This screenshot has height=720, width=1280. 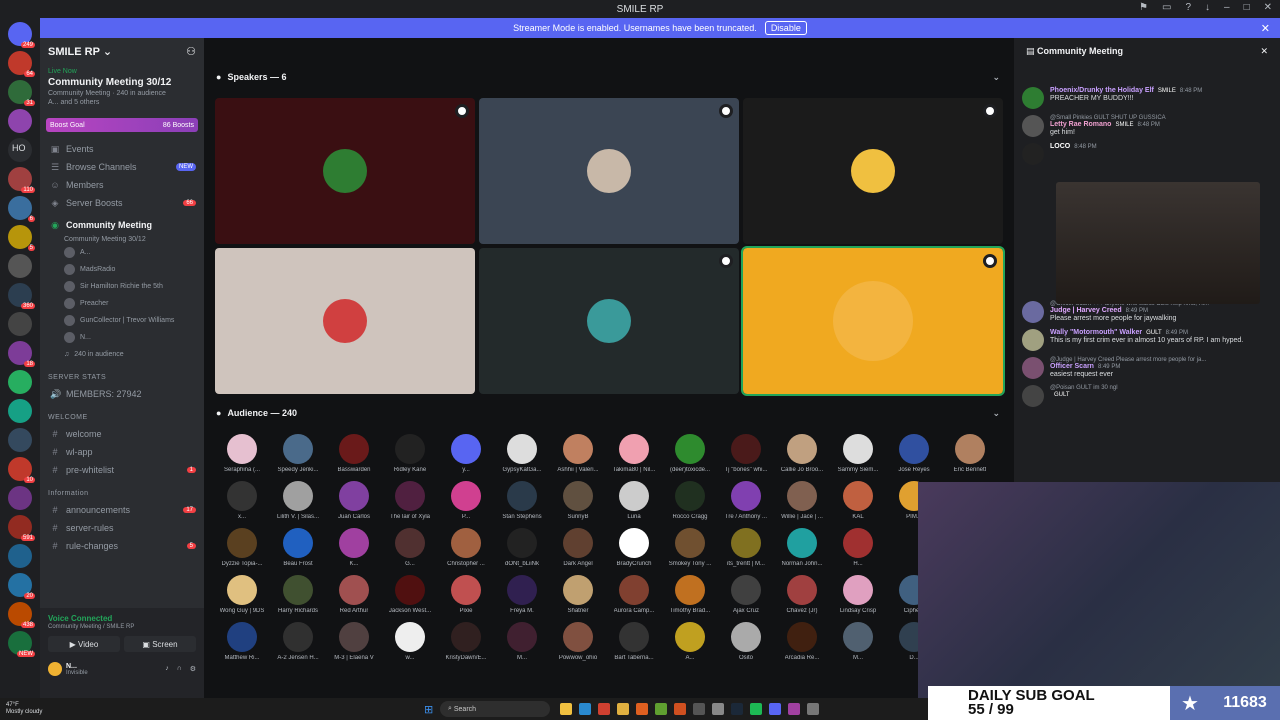 What do you see at coordinates (191, 51) in the screenshot?
I see `add-member-icon: ⚇` at bounding box center [191, 51].